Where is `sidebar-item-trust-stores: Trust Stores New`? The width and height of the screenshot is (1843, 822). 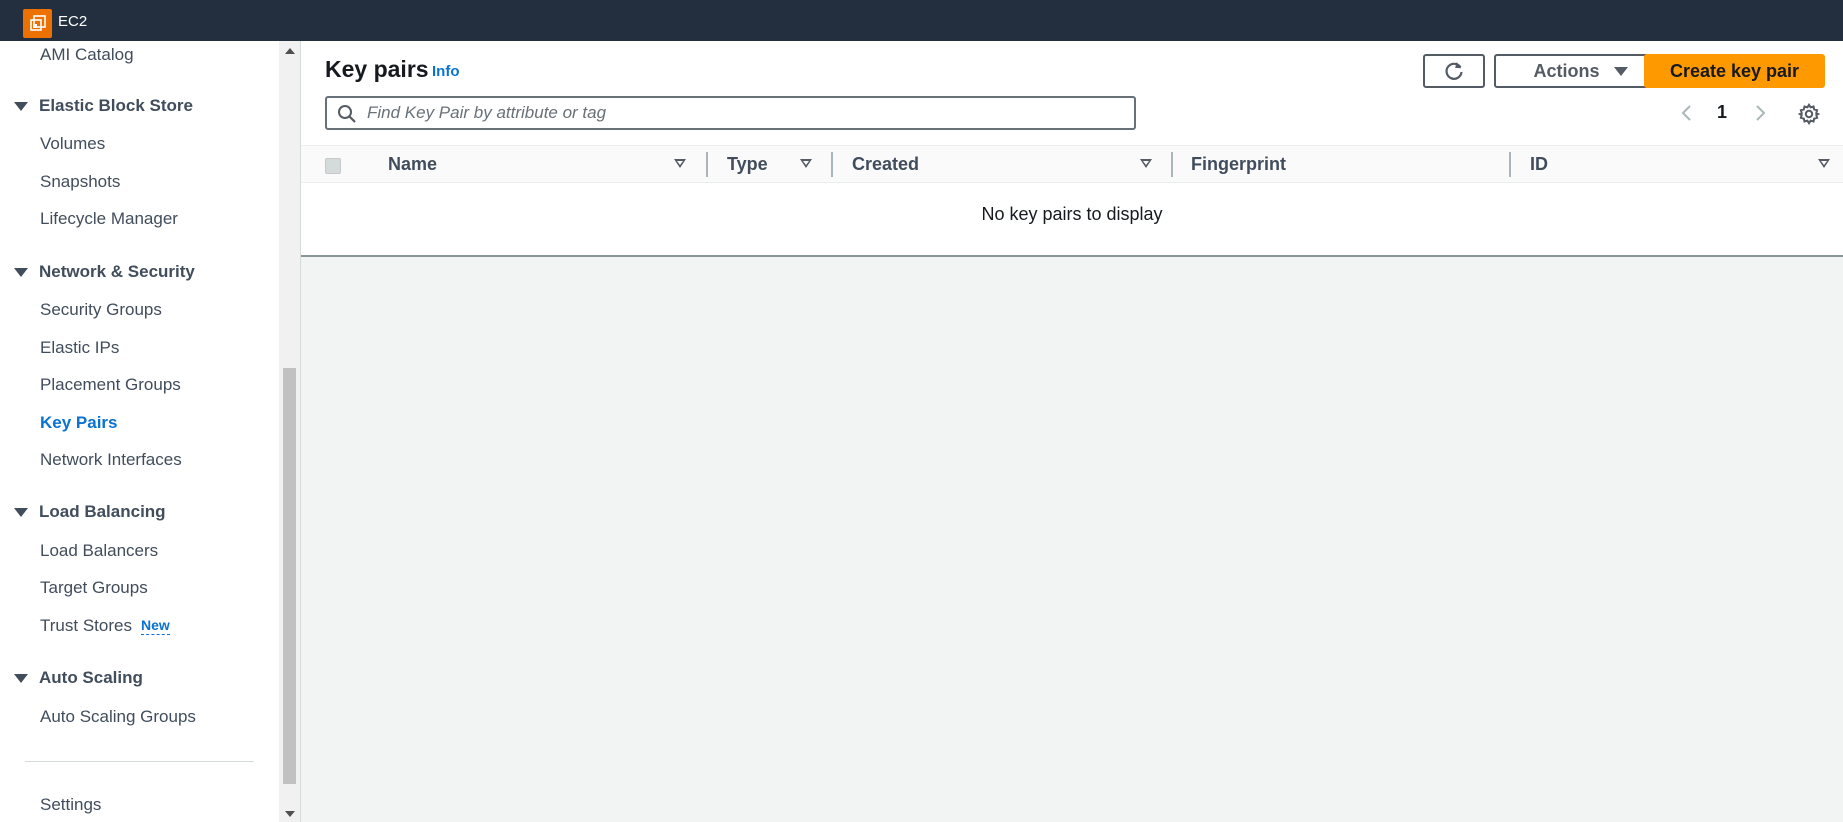
sidebar-item-trust-stores: Trust Stores New is located at coordinates (105, 626).